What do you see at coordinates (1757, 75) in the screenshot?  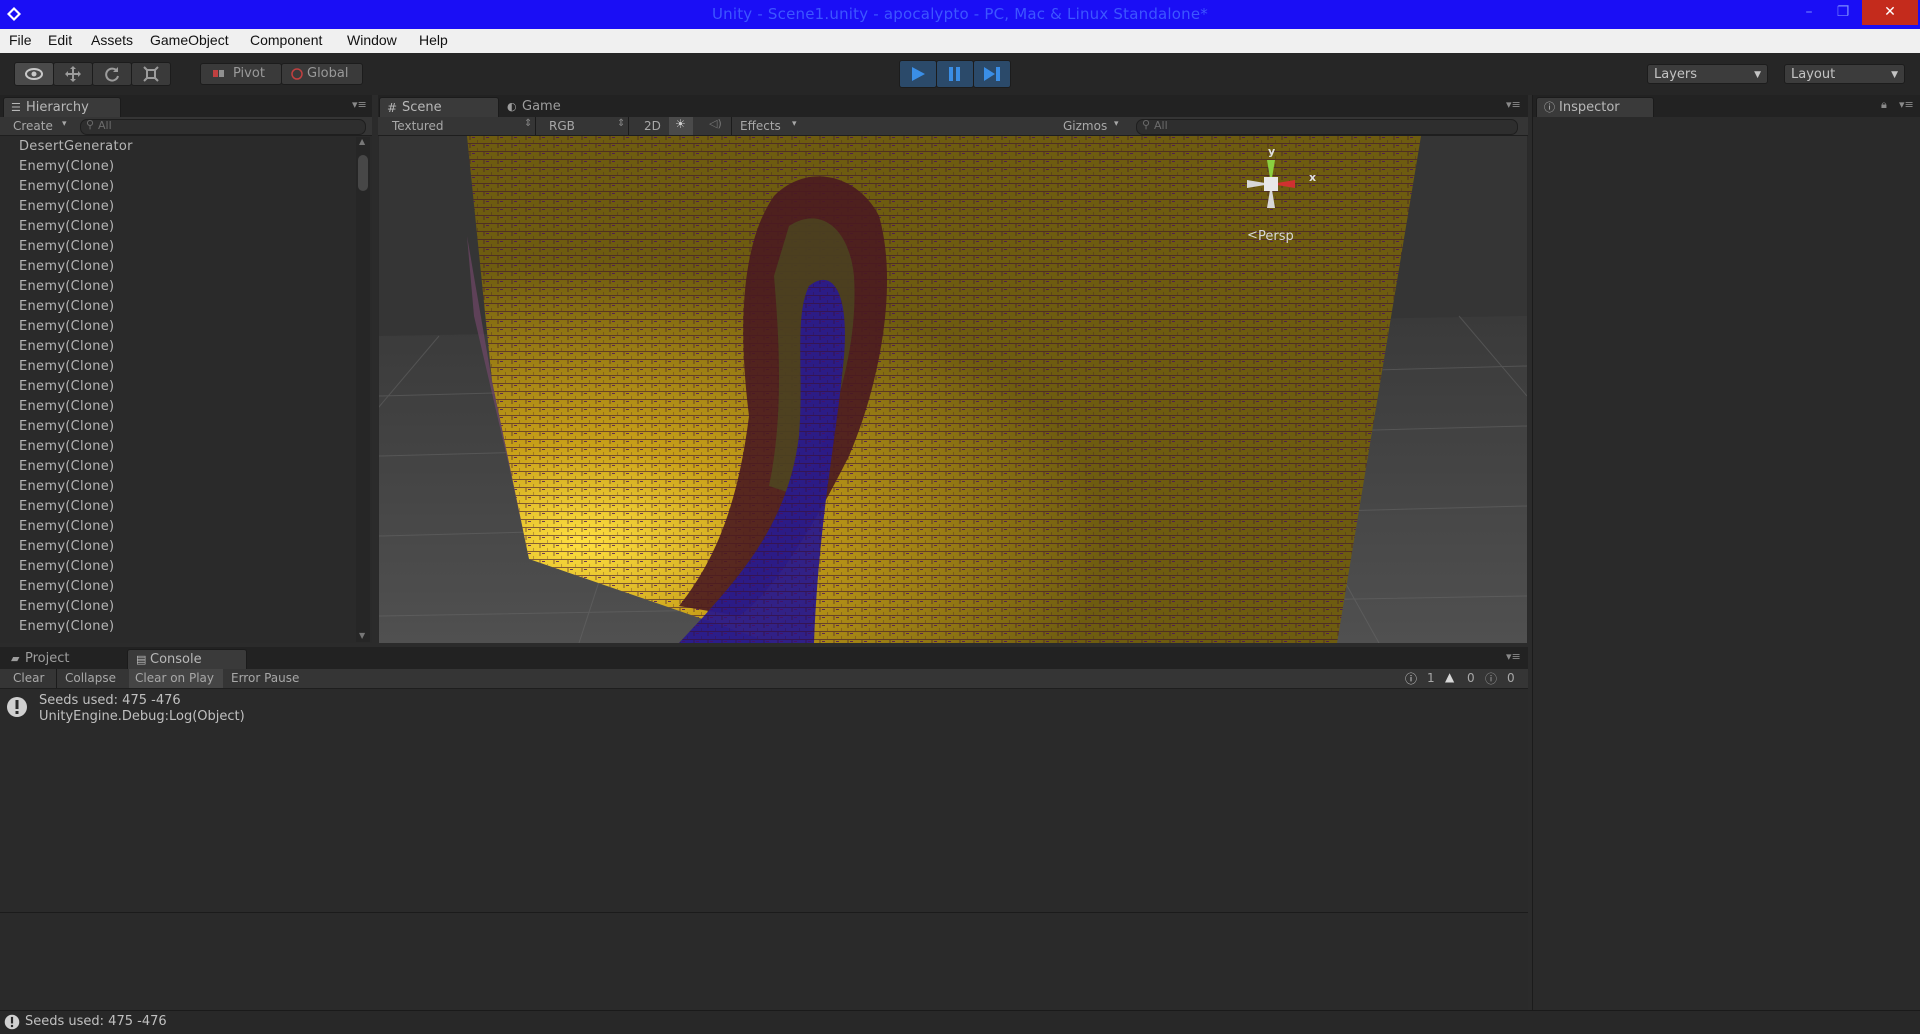 I see `chevron-down-icon: ▼` at bounding box center [1757, 75].